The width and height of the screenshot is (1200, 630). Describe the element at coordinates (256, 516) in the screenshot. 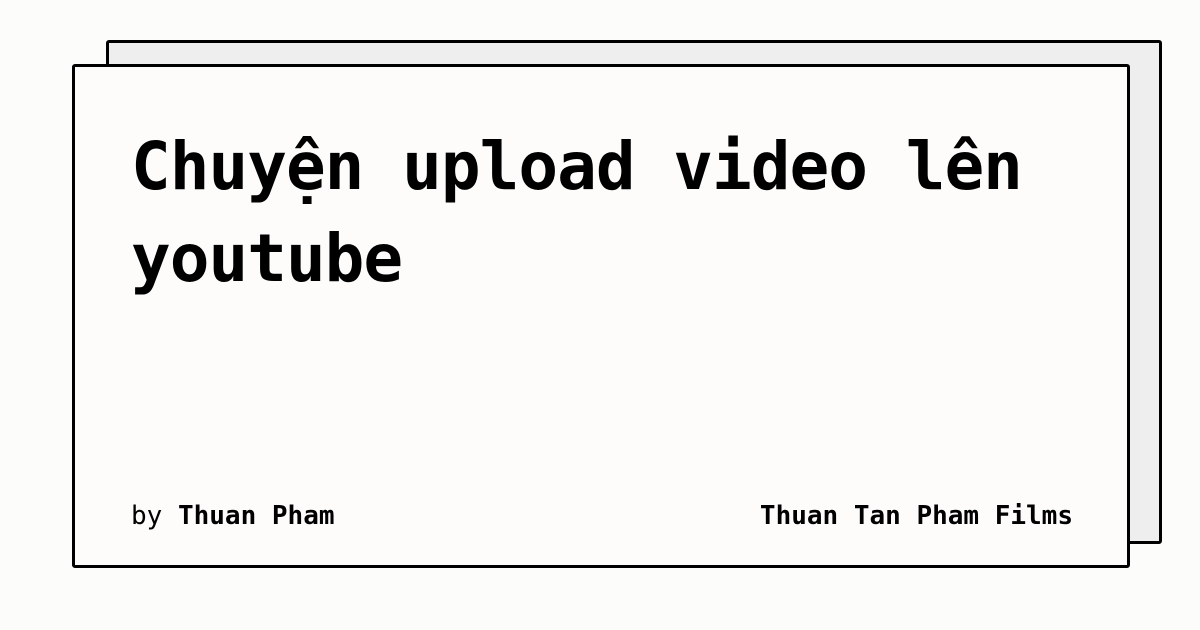

I see `author-name: Thuan Pham` at that location.